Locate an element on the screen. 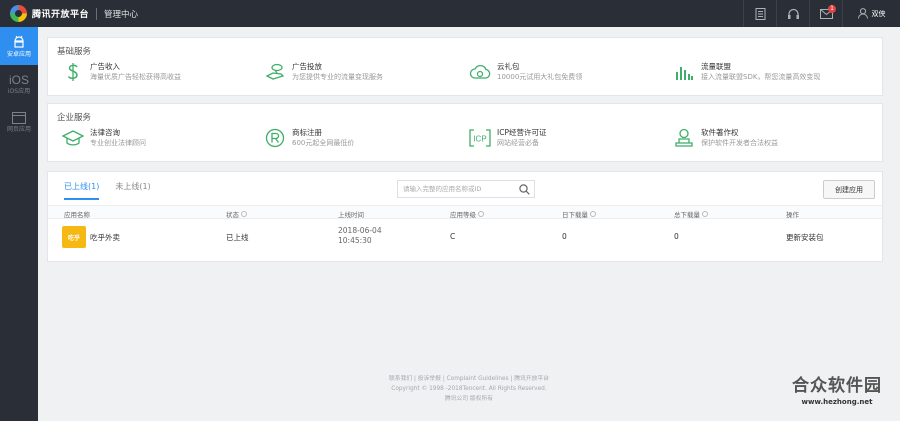 The image size is (900, 421). app-search is located at coordinates (466, 189).